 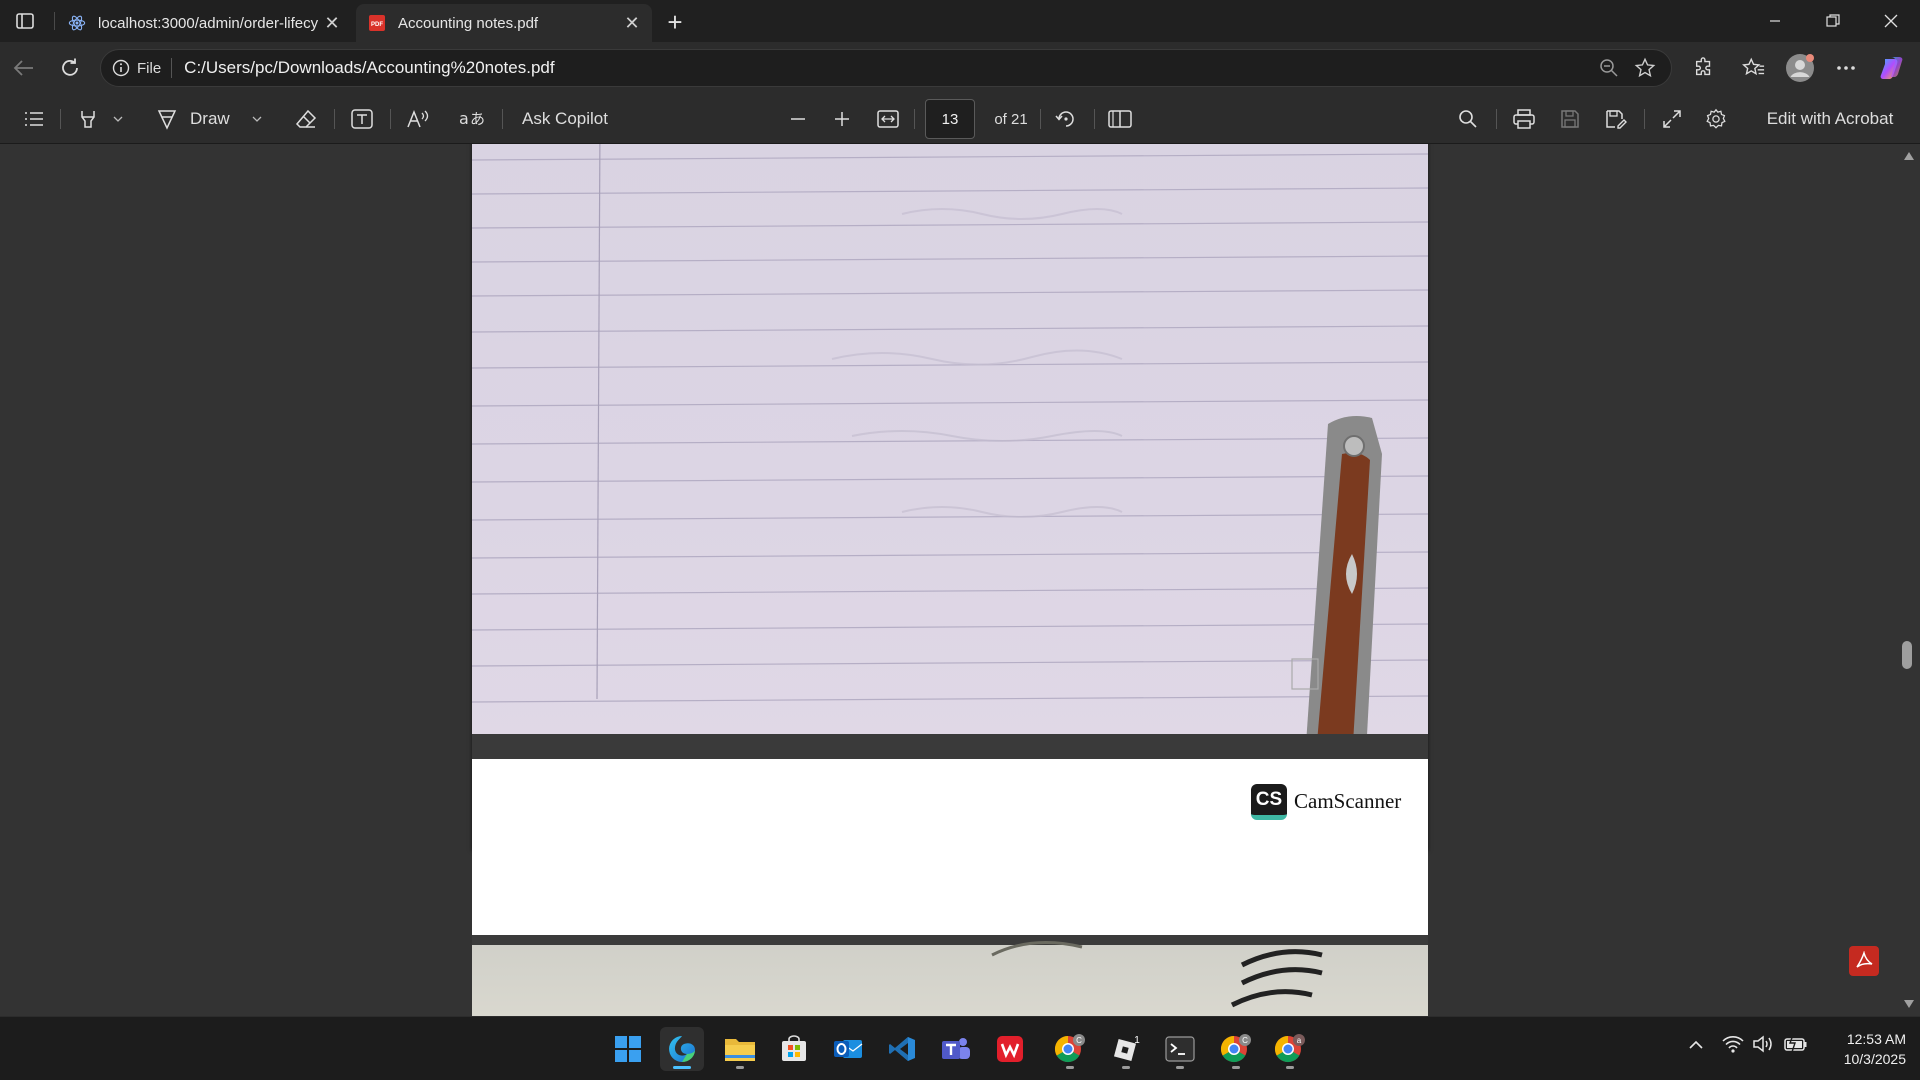 What do you see at coordinates (1704, 68) in the screenshot?
I see `extensions-icon` at bounding box center [1704, 68].